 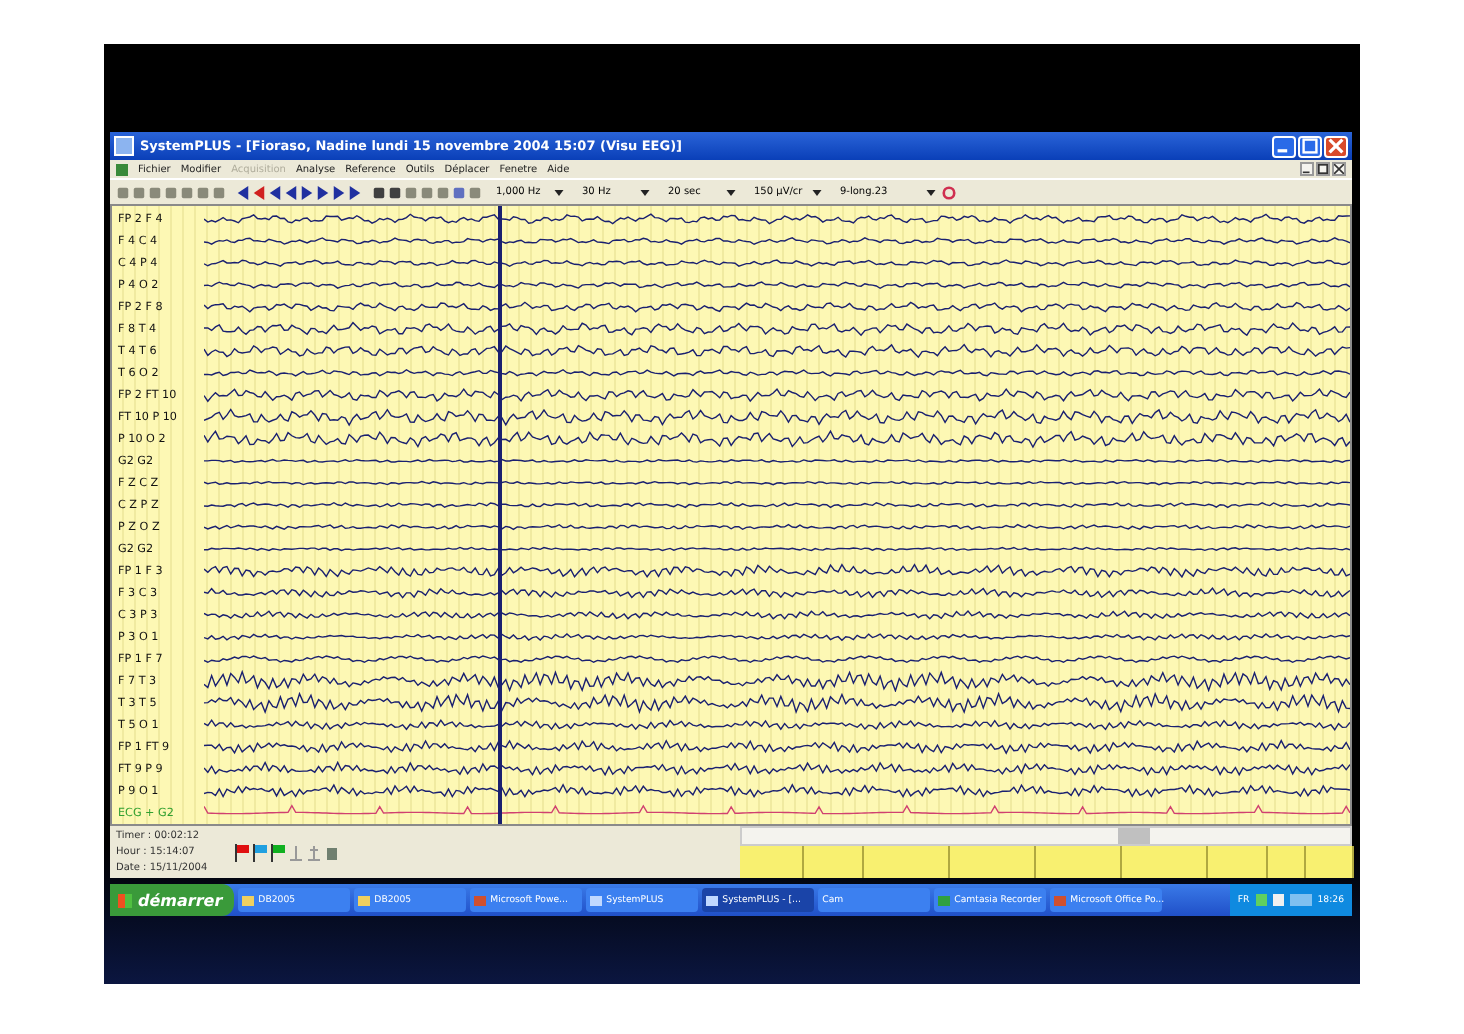 What do you see at coordinates (1046, 836) in the screenshot?
I see `scrollbar` at bounding box center [1046, 836].